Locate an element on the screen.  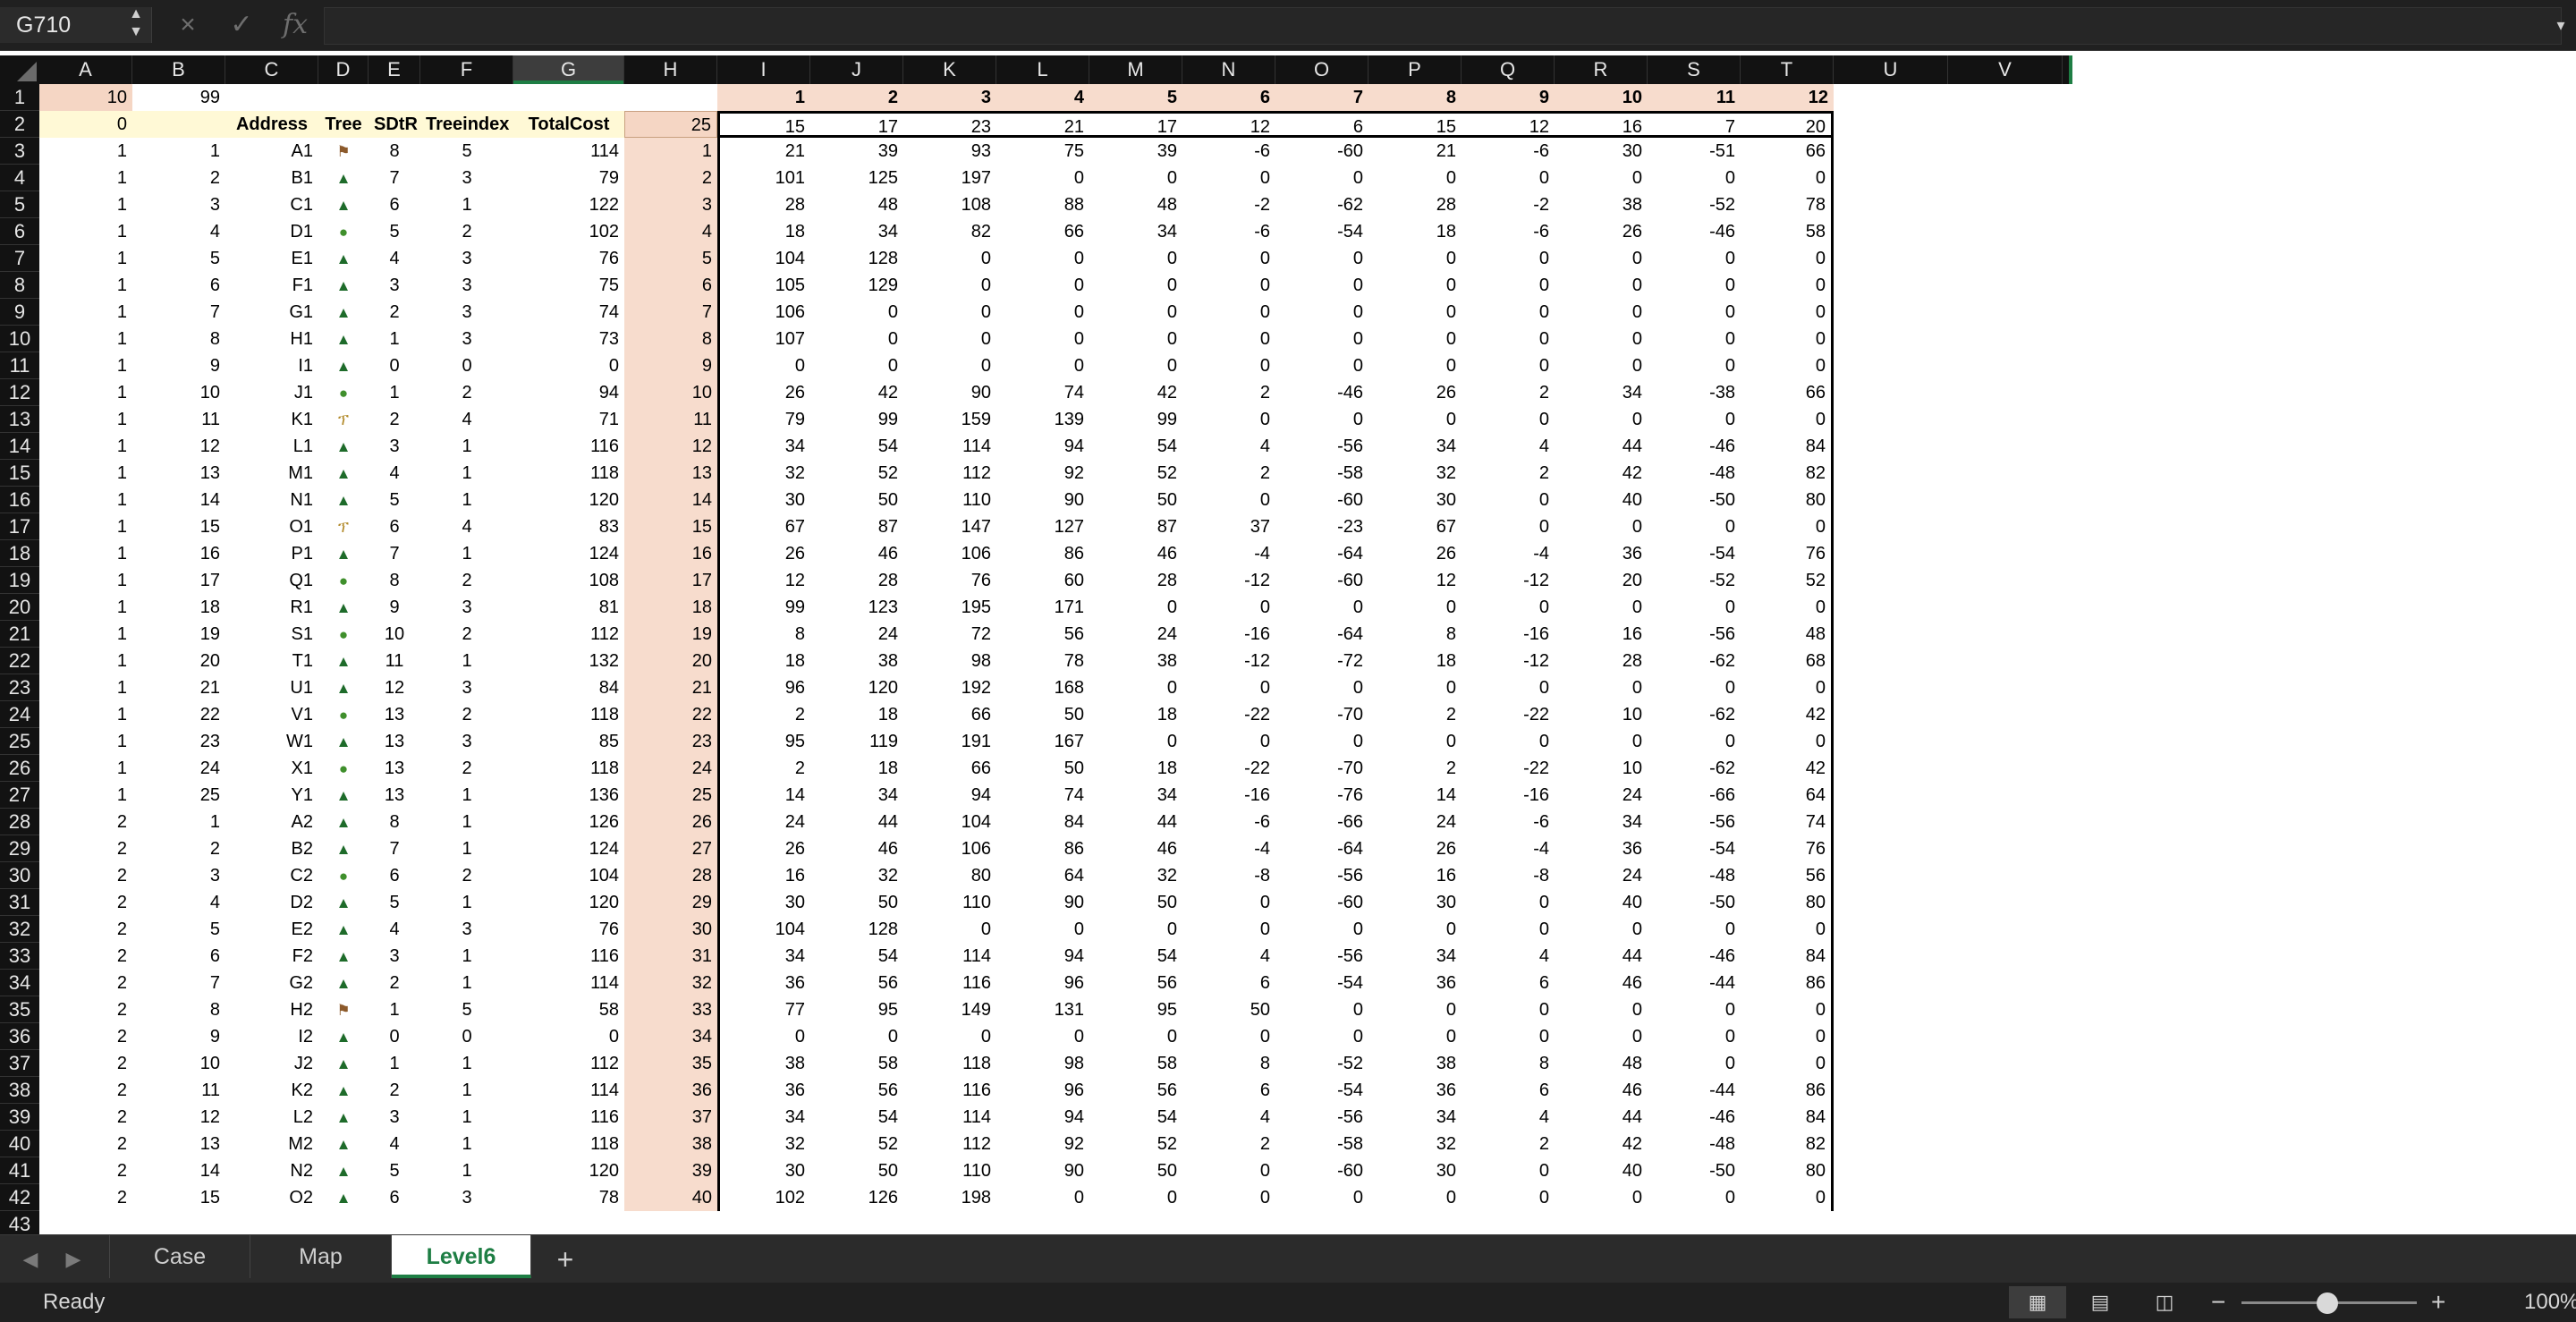
cell-e: 6 is located at coordinates (394, 205).